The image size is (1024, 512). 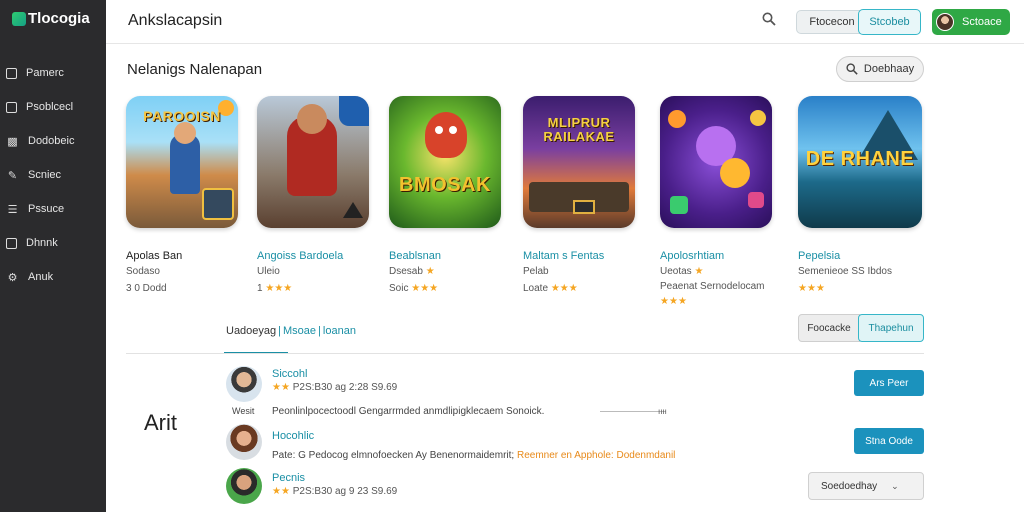 What do you see at coordinates (445, 162) in the screenshot?
I see `app-thumbnail: BMOSAK` at bounding box center [445, 162].